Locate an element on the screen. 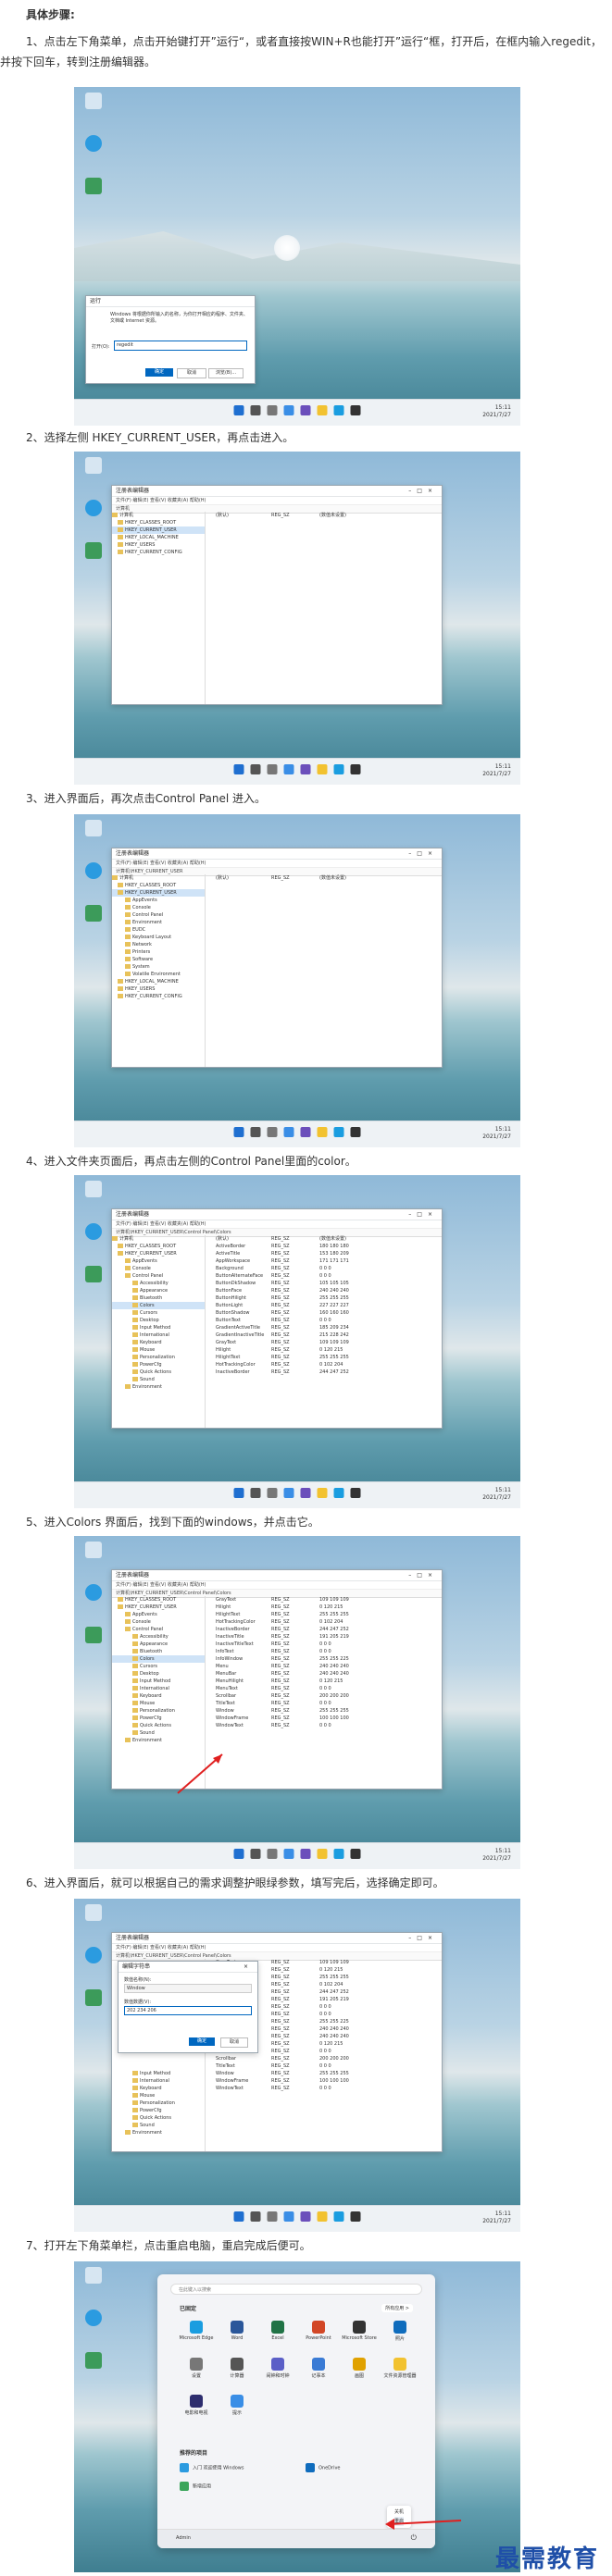  tree-node: International is located at coordinates (158, 2081).